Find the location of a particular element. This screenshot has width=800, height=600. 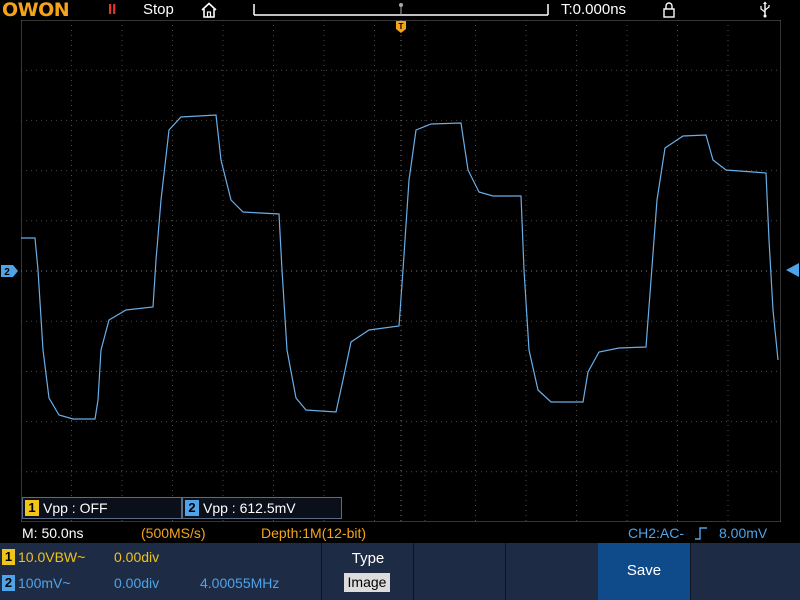

timebase-readout: M: 50.0ns is located at coordinates (52, 533).